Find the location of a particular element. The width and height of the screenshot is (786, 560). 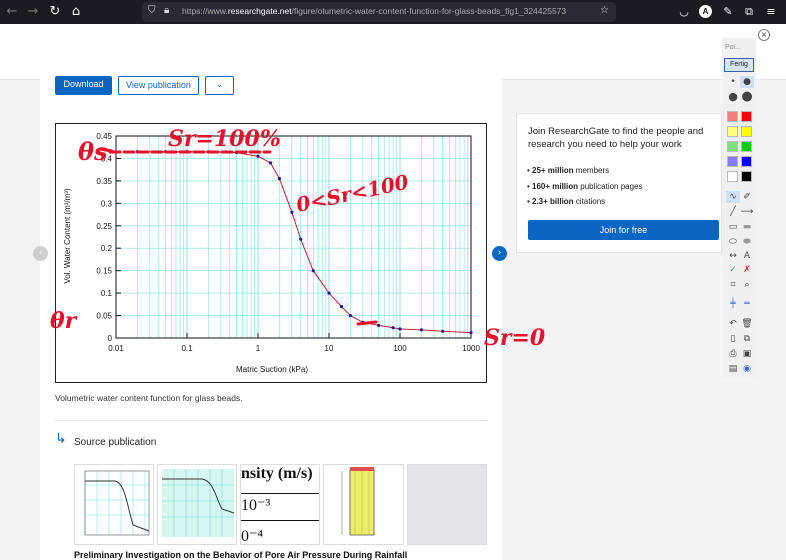

y-tick-label: 0.3 is located at coordinates (107, 203).